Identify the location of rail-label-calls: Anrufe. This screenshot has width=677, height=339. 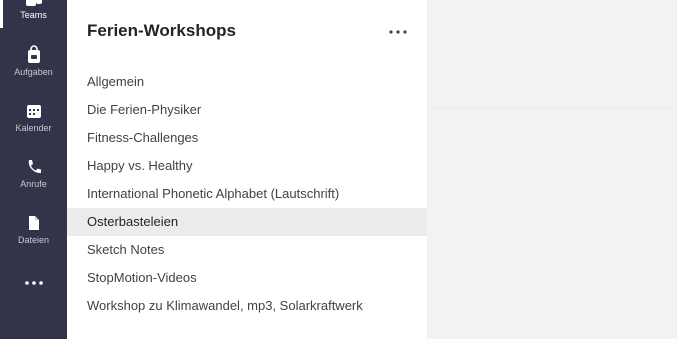
(33, 184).